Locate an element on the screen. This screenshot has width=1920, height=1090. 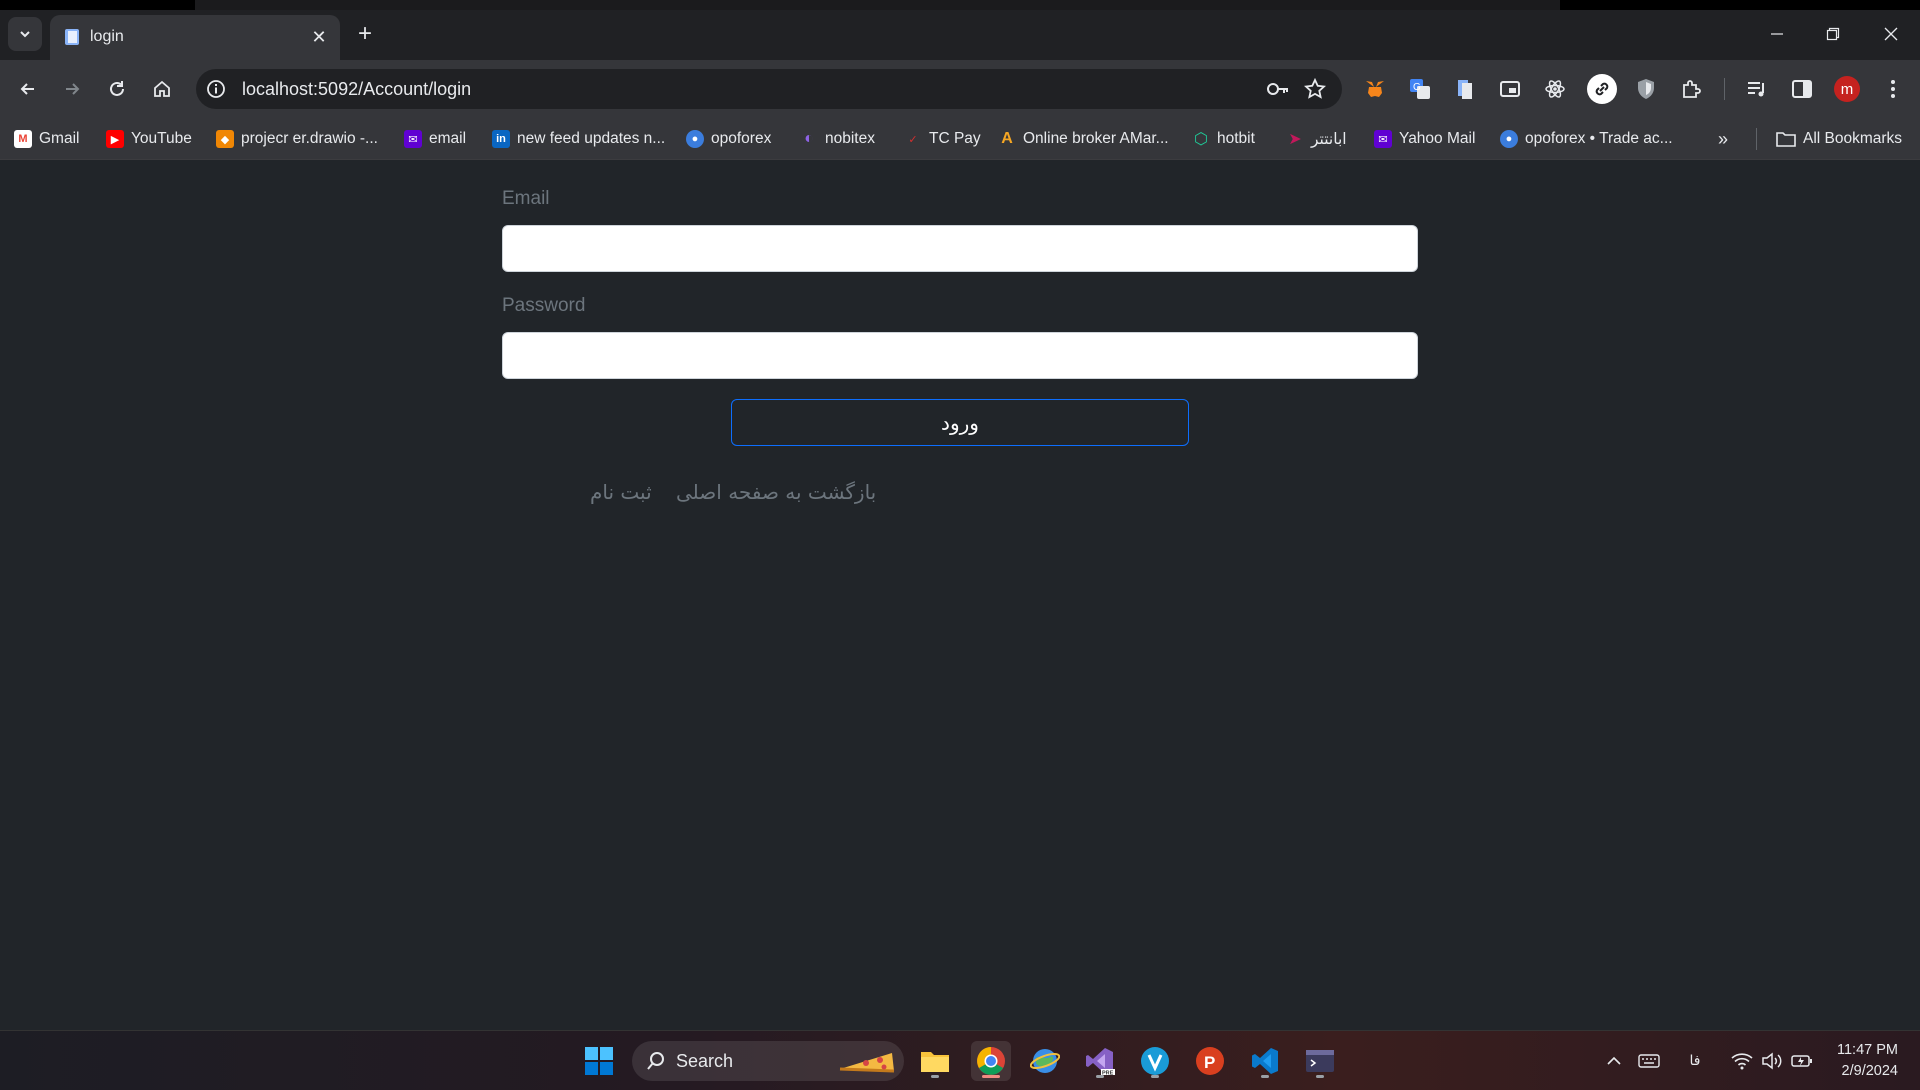
chrome-icon is located at coordinates (991, 1061).